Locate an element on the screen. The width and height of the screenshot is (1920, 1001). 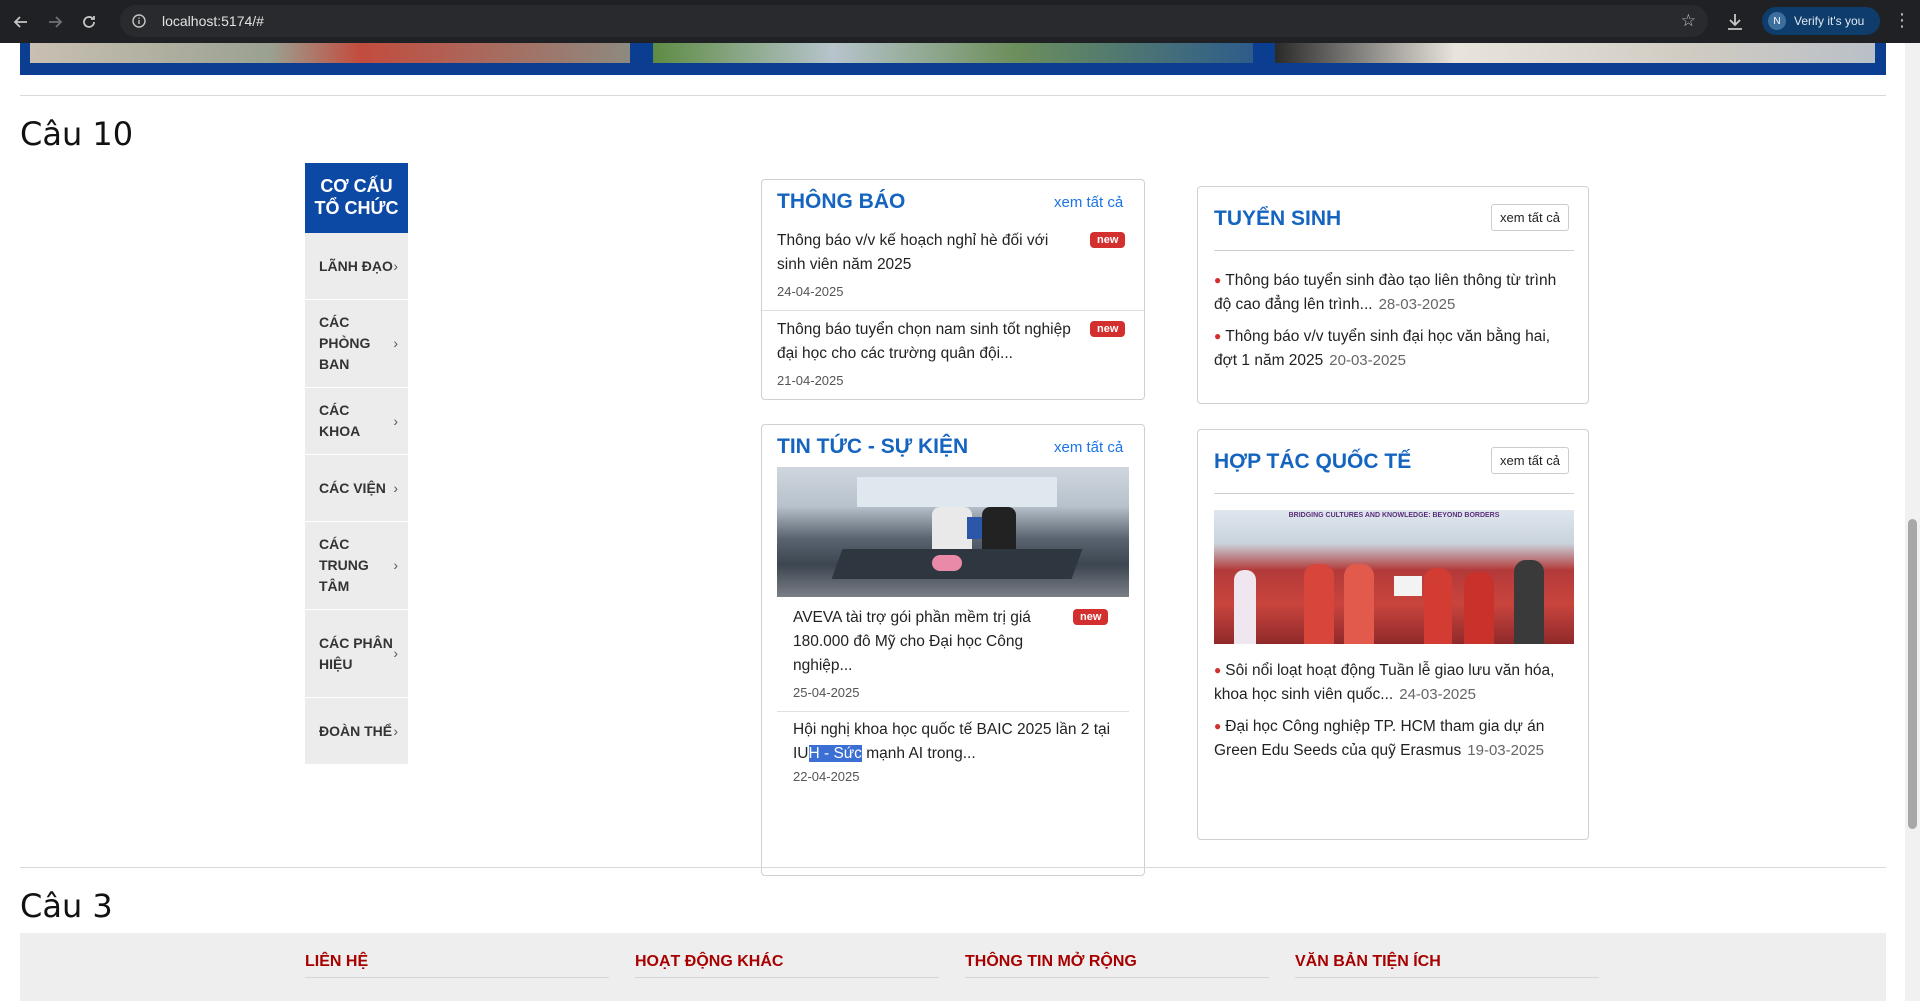
back-icon is located at coordinates (21, 22).